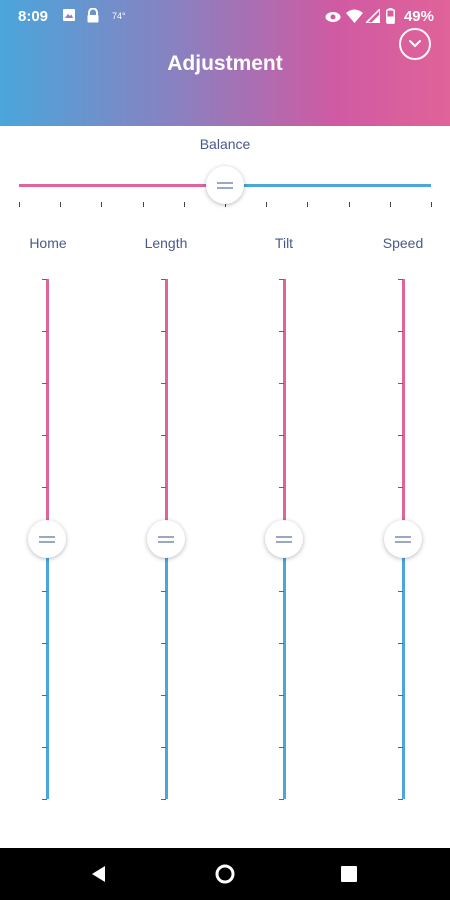 The image size is (450, 900). I want to click on status-time: 8:09, so click(33, 16).